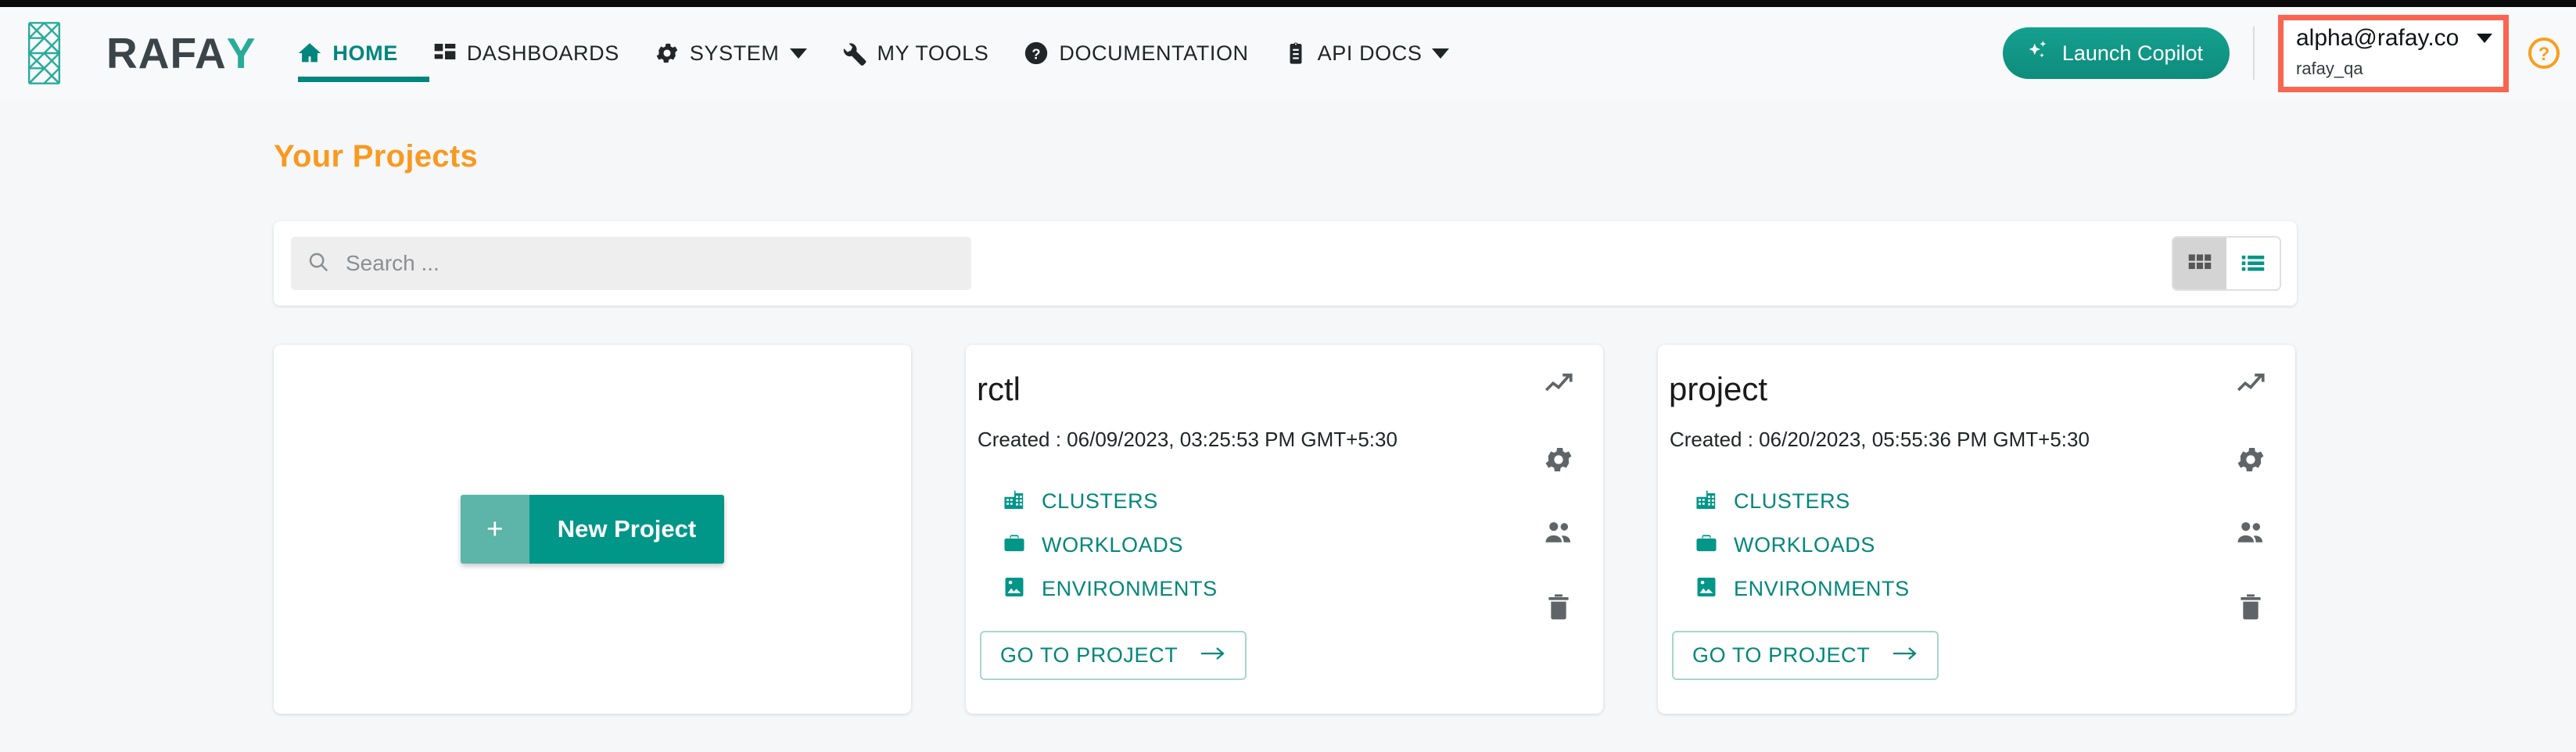 This screenshot has width=2576, height=752. I want to click on nav-item-my-tools: MY TOOLS, so click(915, 53).